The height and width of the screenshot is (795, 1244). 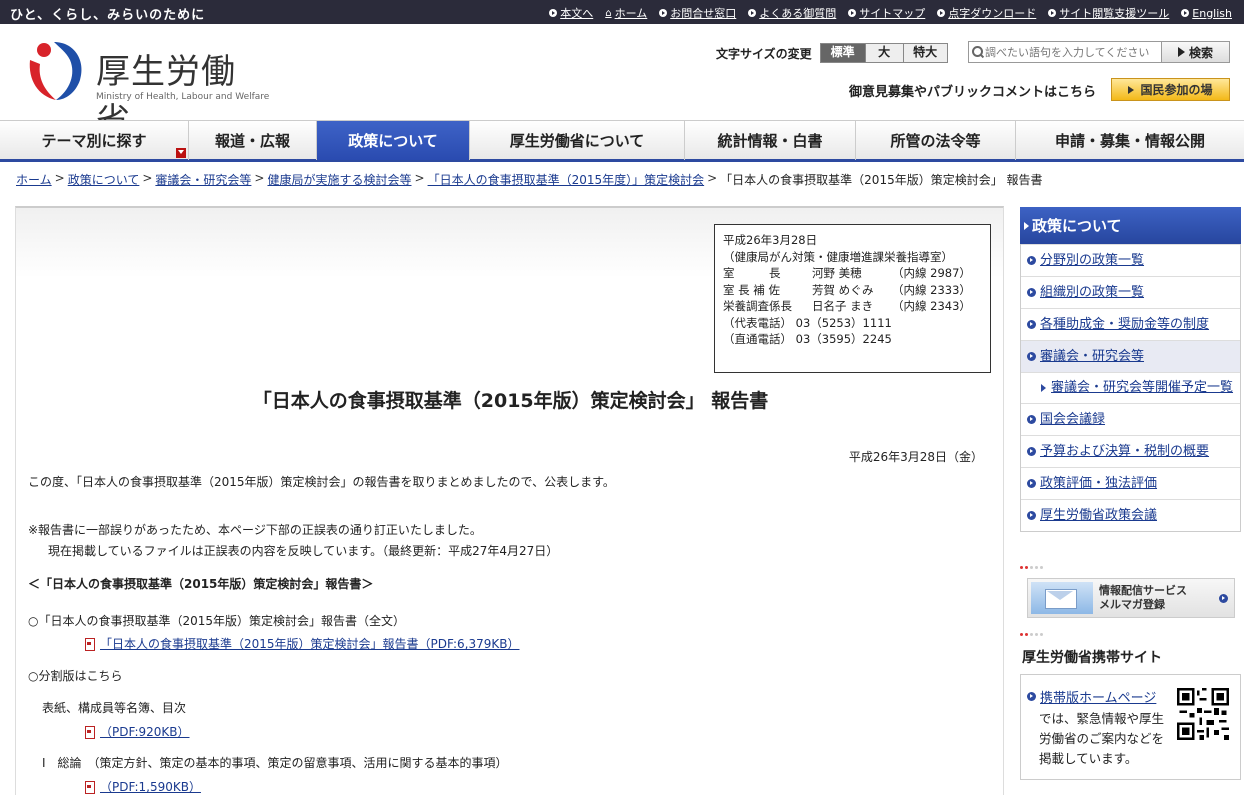 I want to click on full-report-heading: ○「日本人の食事摂取基準（2015年版）策定検討会」報告書（全文）, so click(x=217, y=621).